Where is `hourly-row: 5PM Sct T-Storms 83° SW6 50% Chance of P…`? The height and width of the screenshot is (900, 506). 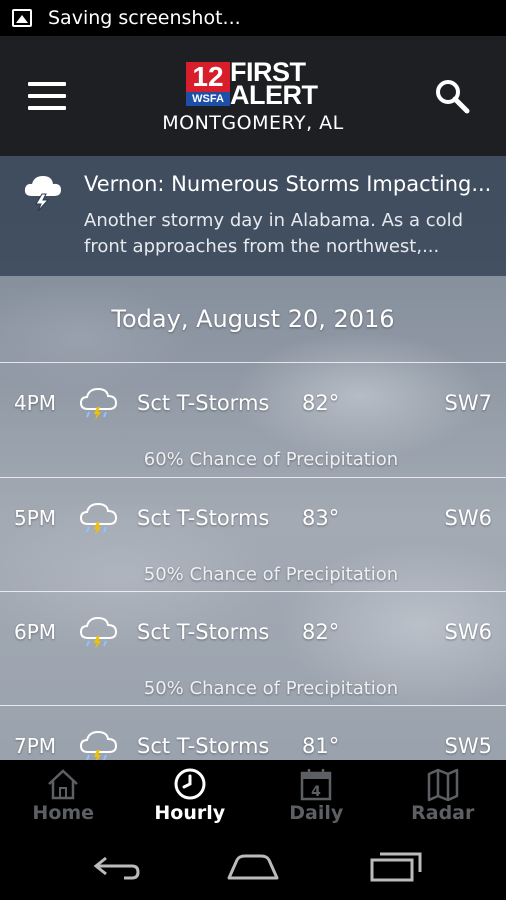
hourly-row: 5PM Sct T-Storms 83° SW6 50% Chance of P… is located at coordinates (253, 535).